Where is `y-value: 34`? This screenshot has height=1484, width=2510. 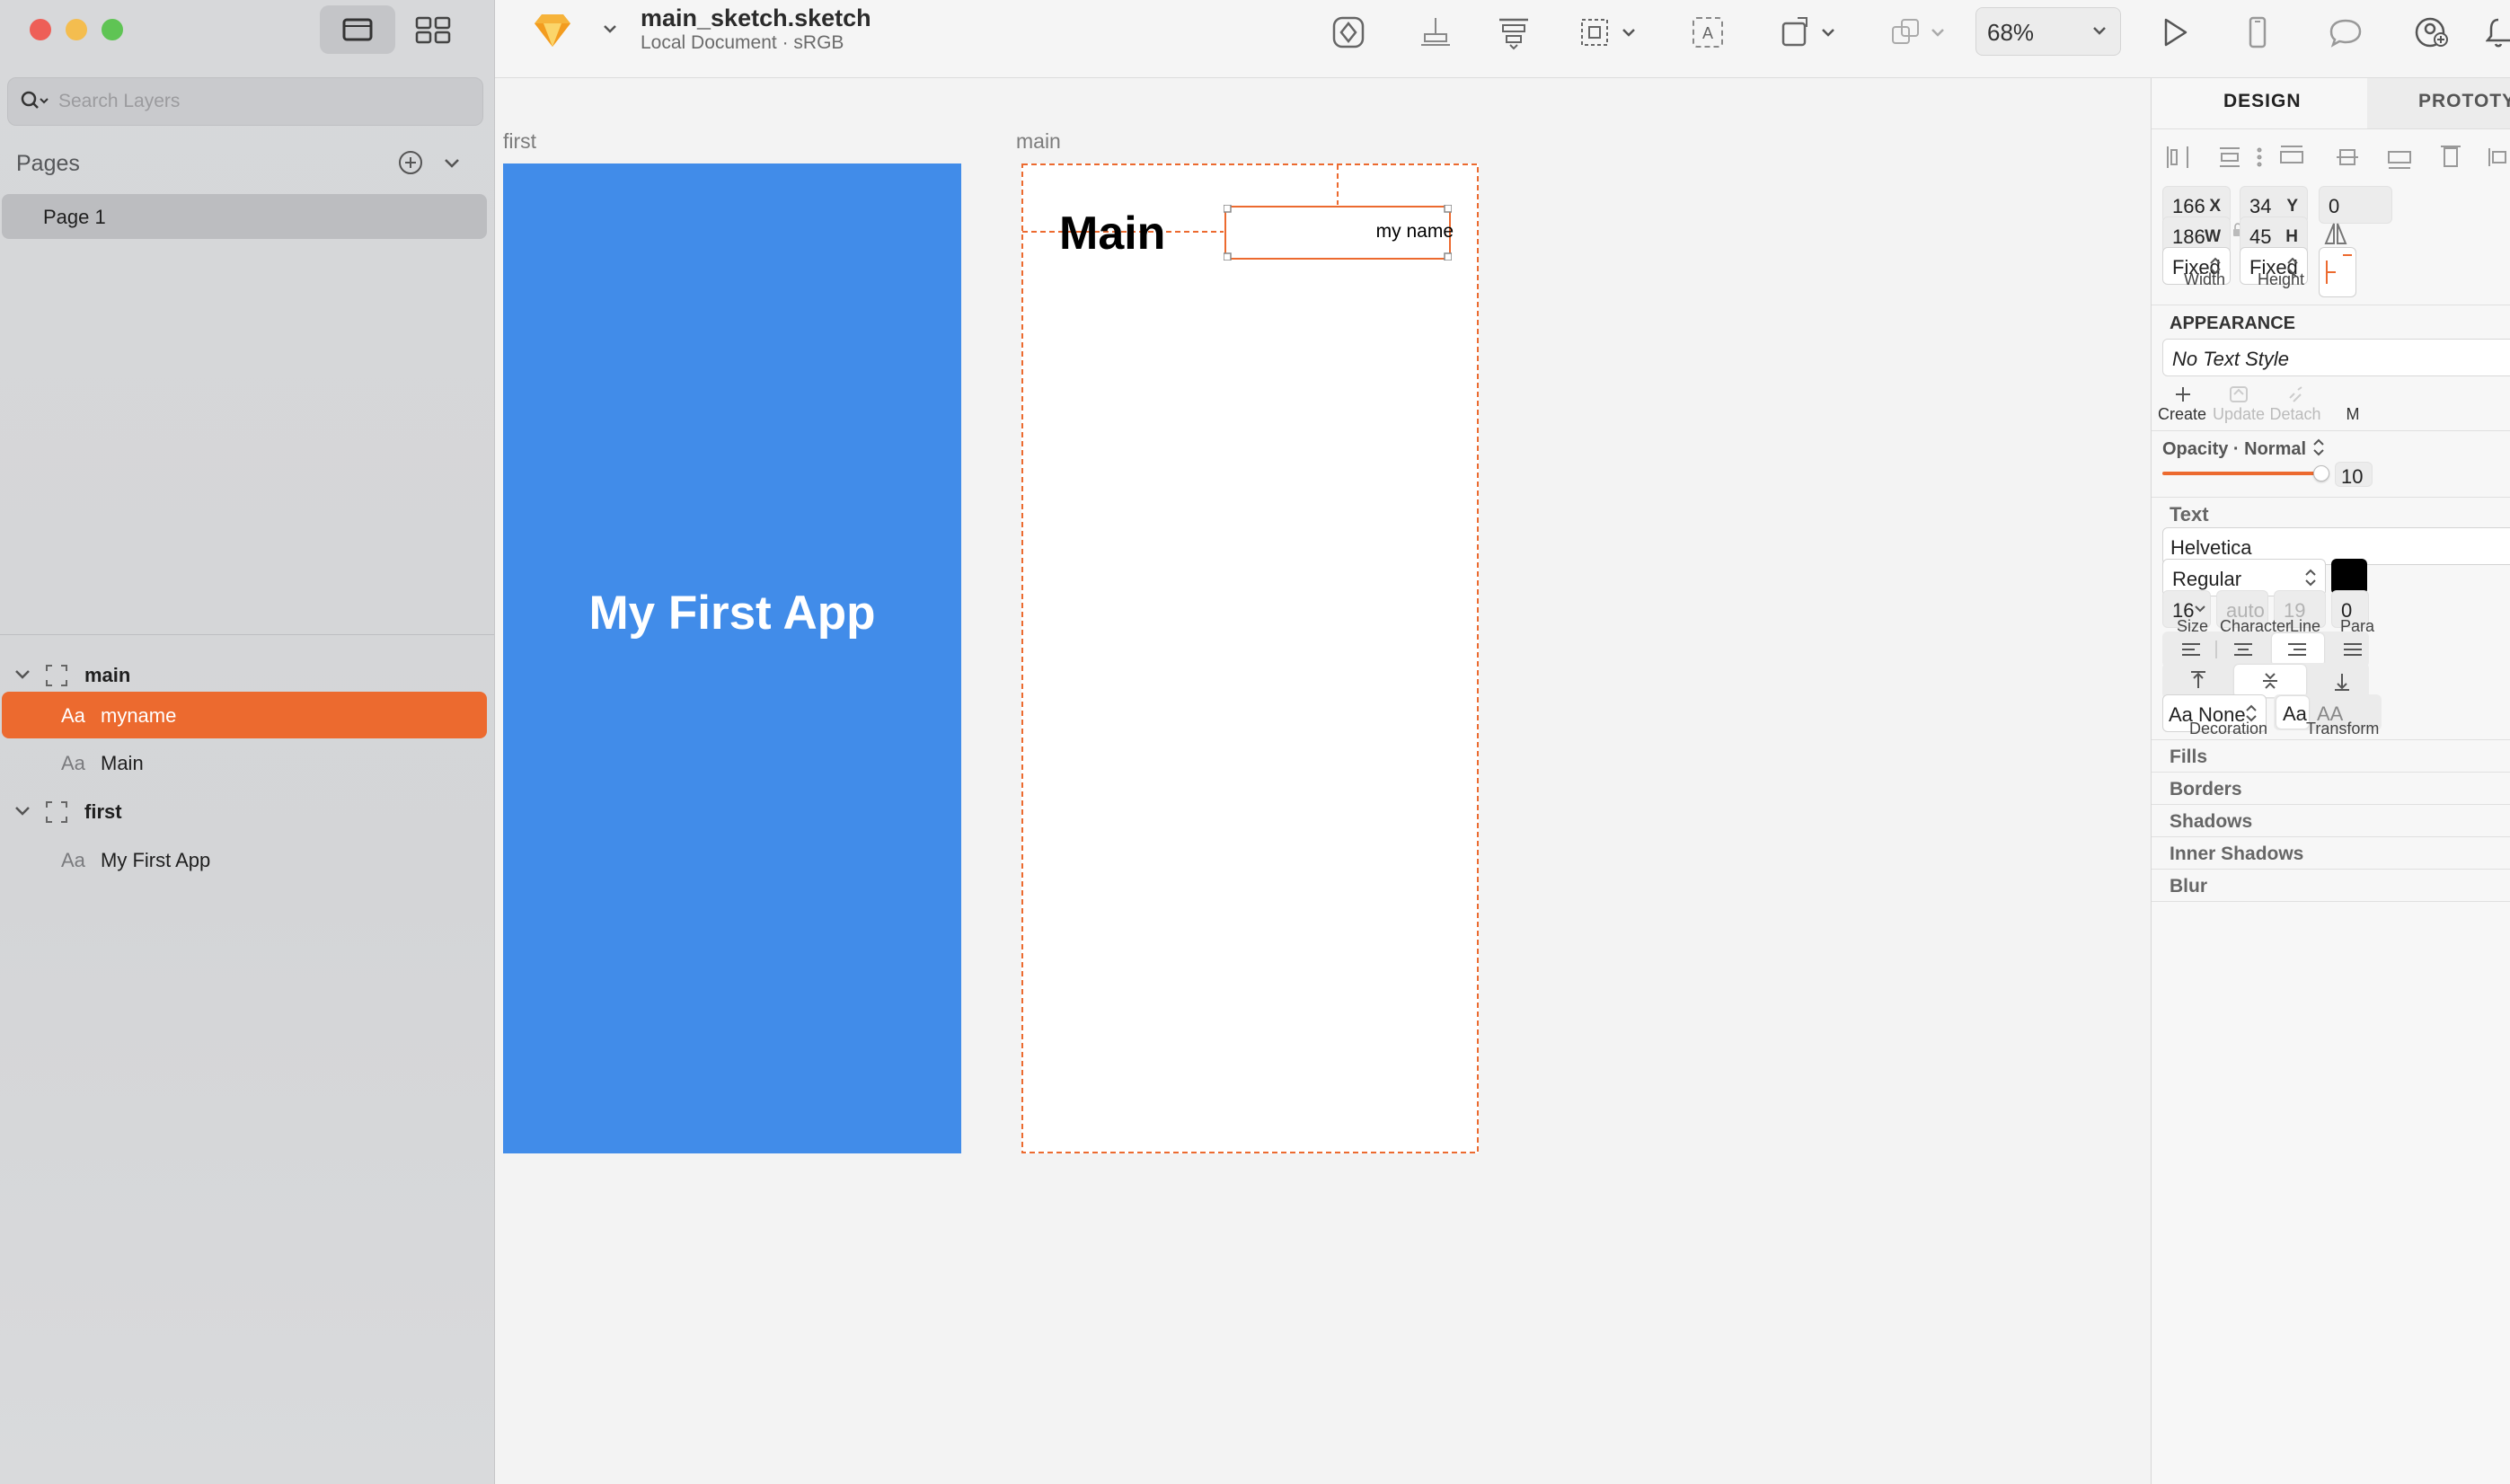
y-value: 34 is located at coordinates (2260, 206).